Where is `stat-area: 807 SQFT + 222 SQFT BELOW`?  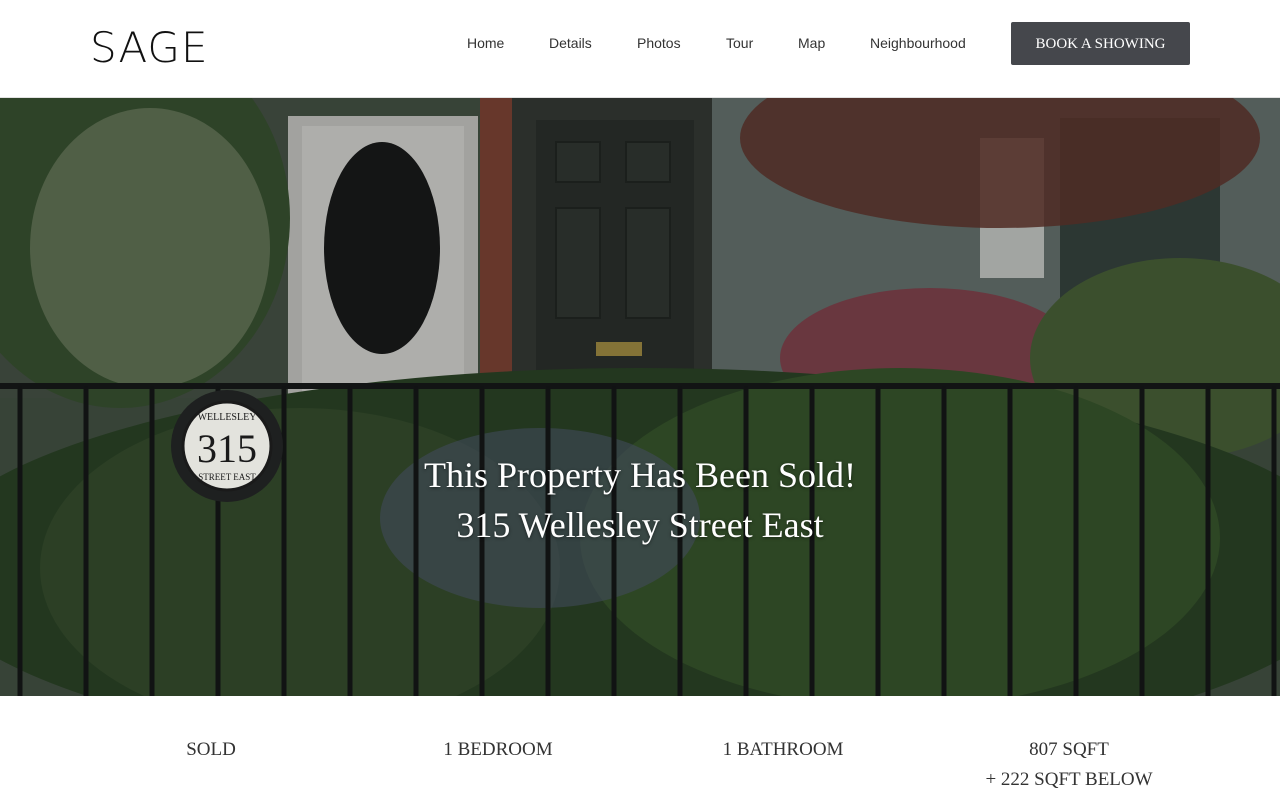
stat-area: 807 SQFT + 222 SQFT BELOW is located at coordinates (1069, 765).